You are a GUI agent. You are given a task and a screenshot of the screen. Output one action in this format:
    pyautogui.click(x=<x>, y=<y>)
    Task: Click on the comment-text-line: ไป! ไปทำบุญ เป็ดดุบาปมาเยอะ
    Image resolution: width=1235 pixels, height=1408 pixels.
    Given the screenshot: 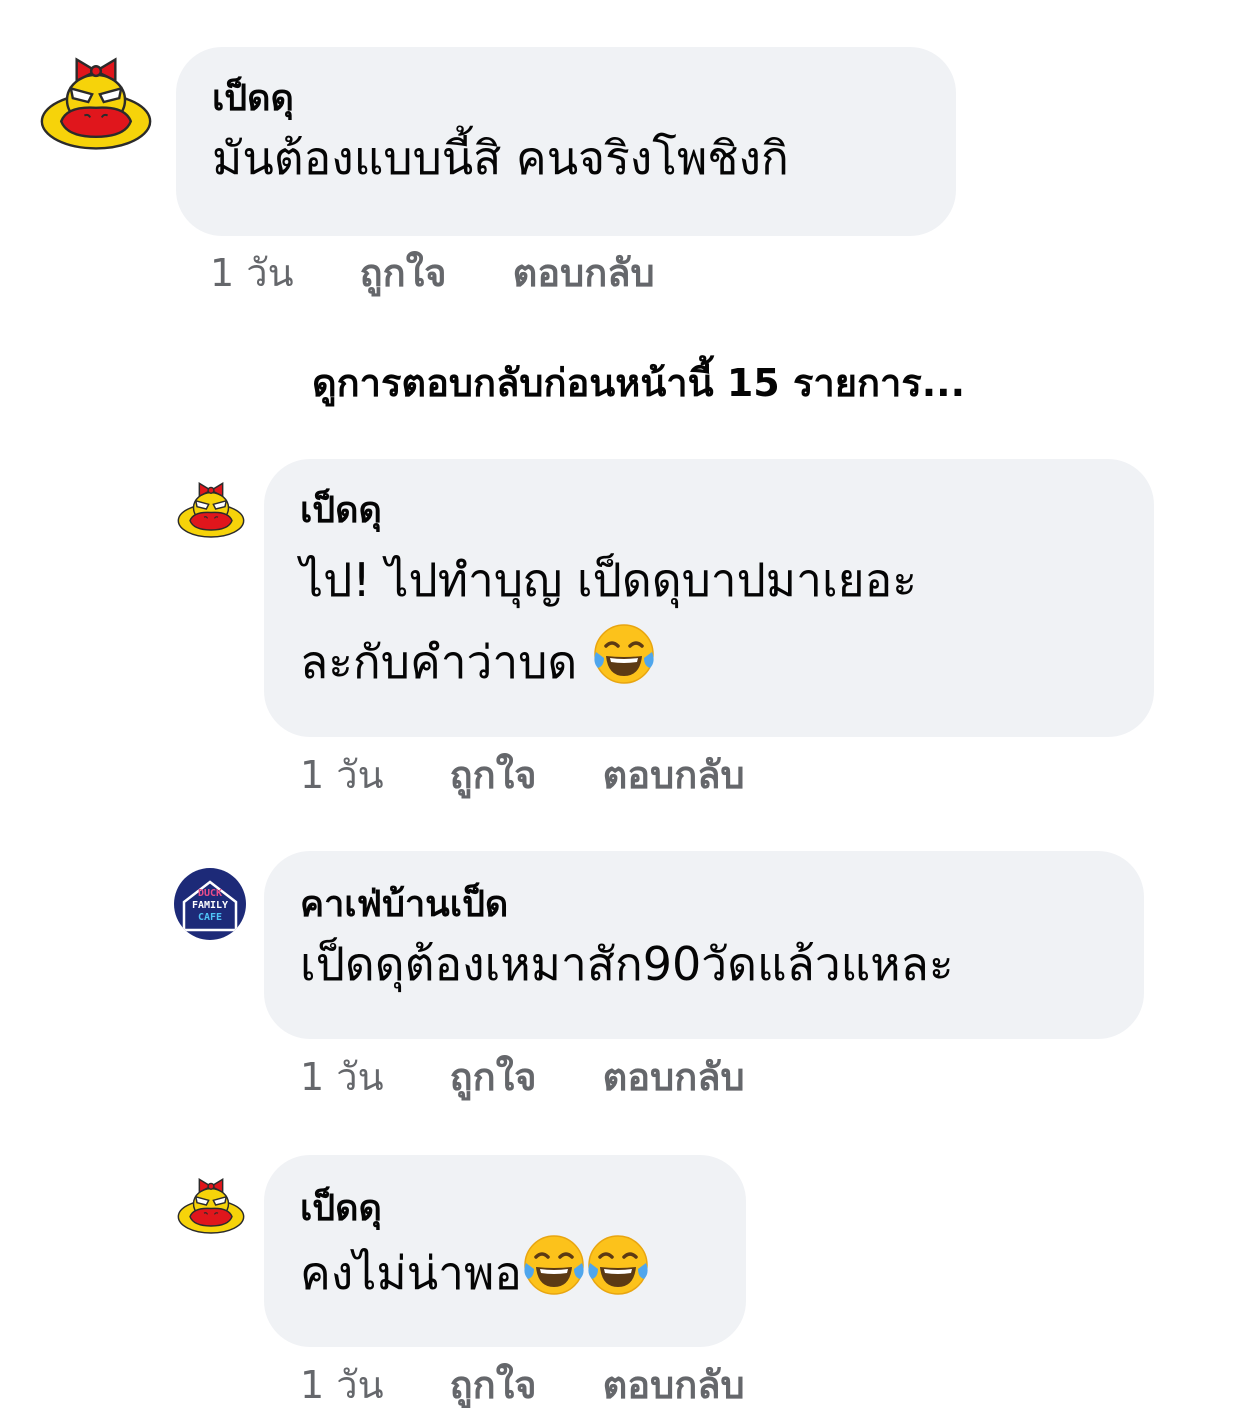 What is the action you would take?
    pyautogui.click(x=608, y=580)
    